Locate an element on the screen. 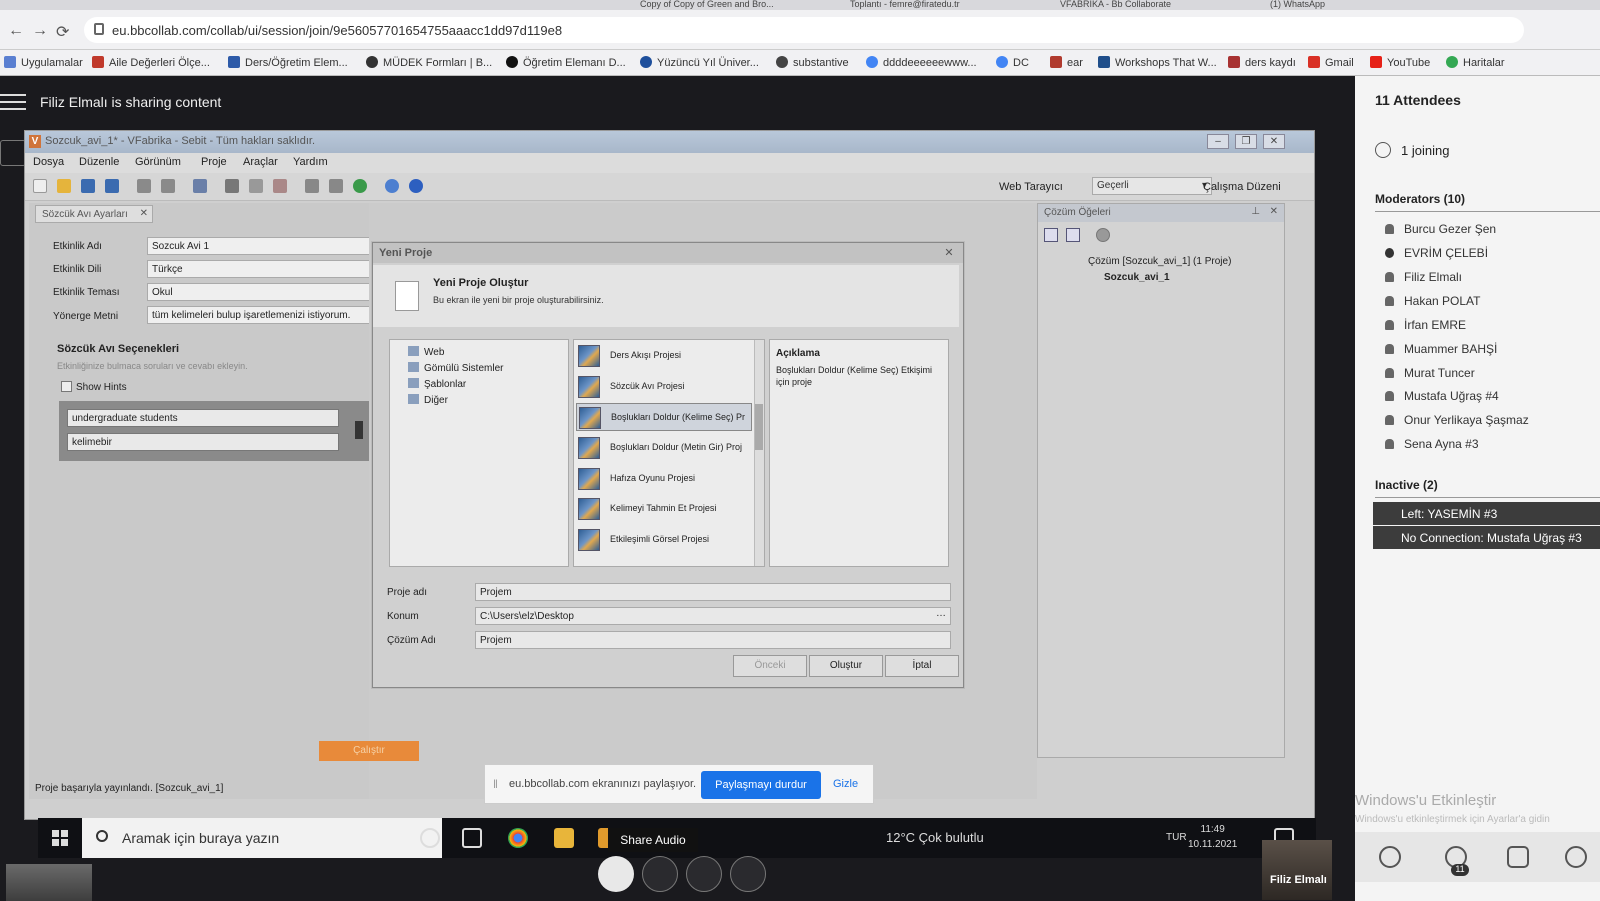 The height and width of the screenshot is (901, 1600). scrollbar-thumb is located at coordinates (759, 427).